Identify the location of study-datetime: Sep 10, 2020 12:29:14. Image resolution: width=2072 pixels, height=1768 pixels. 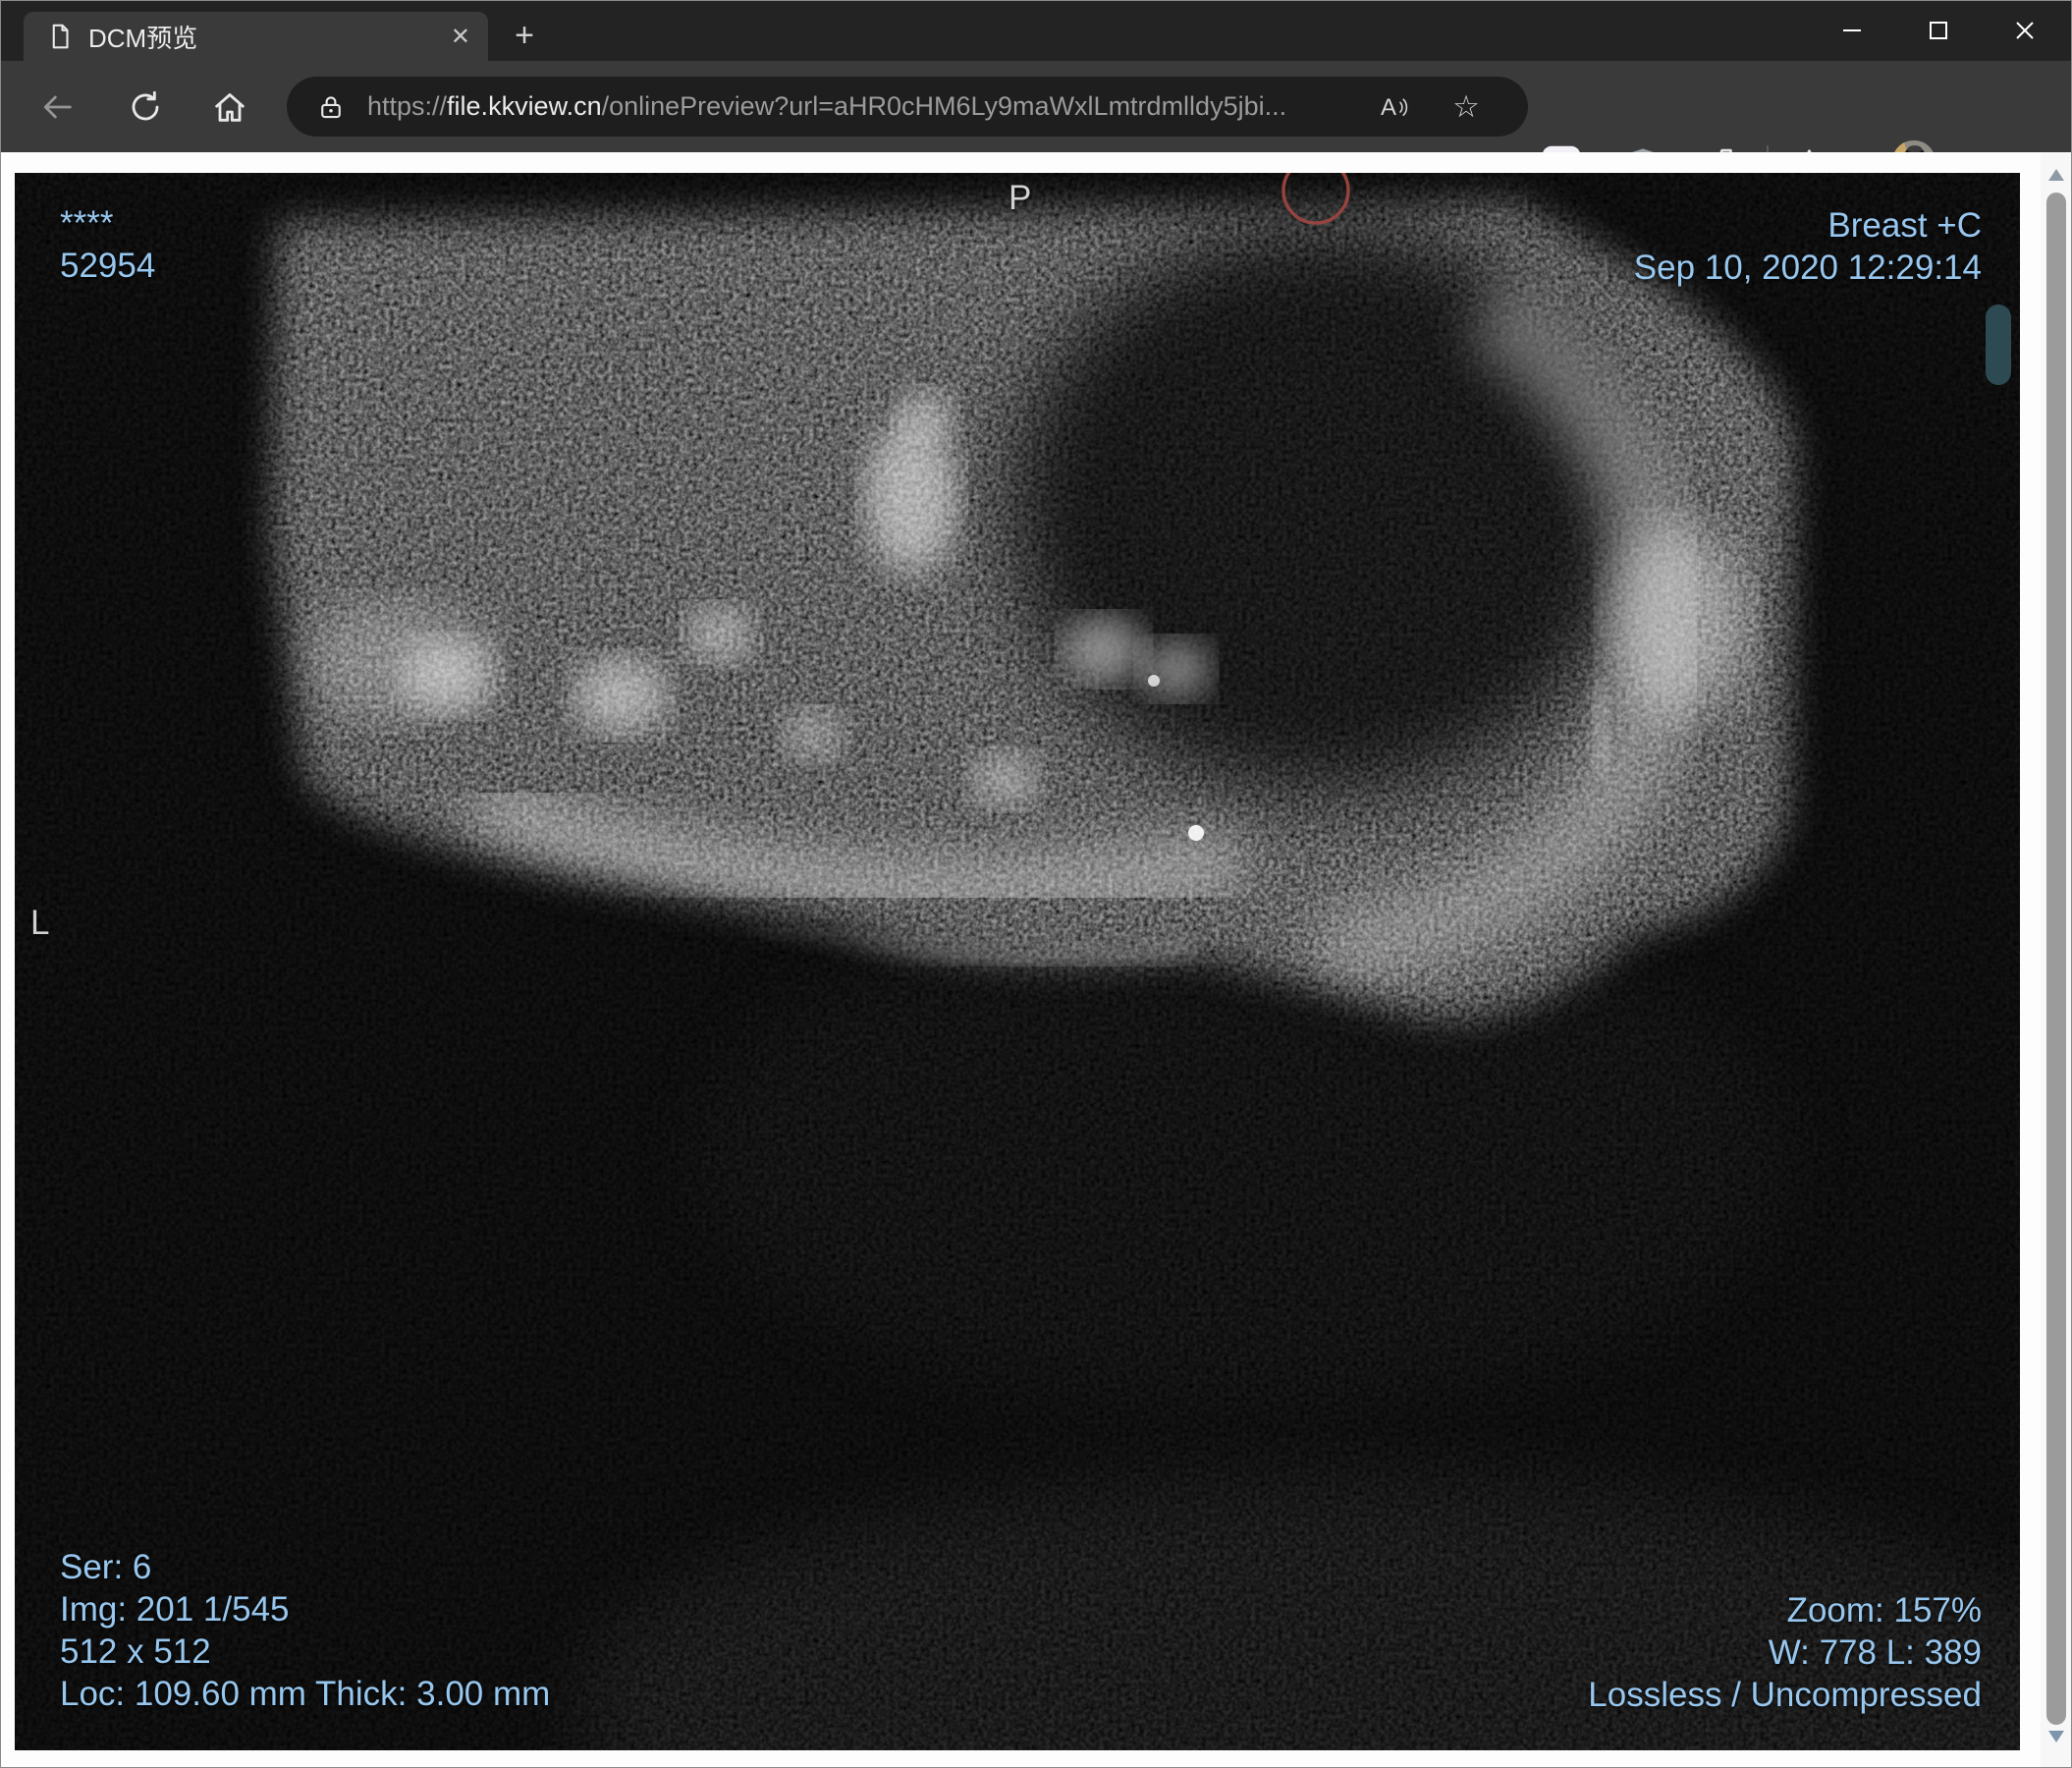
(1808, 268).